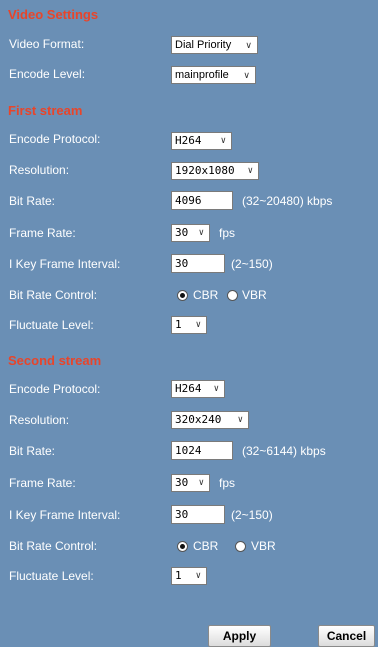 This screenshot has height=647, width=378. I want to click on second-resolution-label: Resolution:, so click(39, 420).